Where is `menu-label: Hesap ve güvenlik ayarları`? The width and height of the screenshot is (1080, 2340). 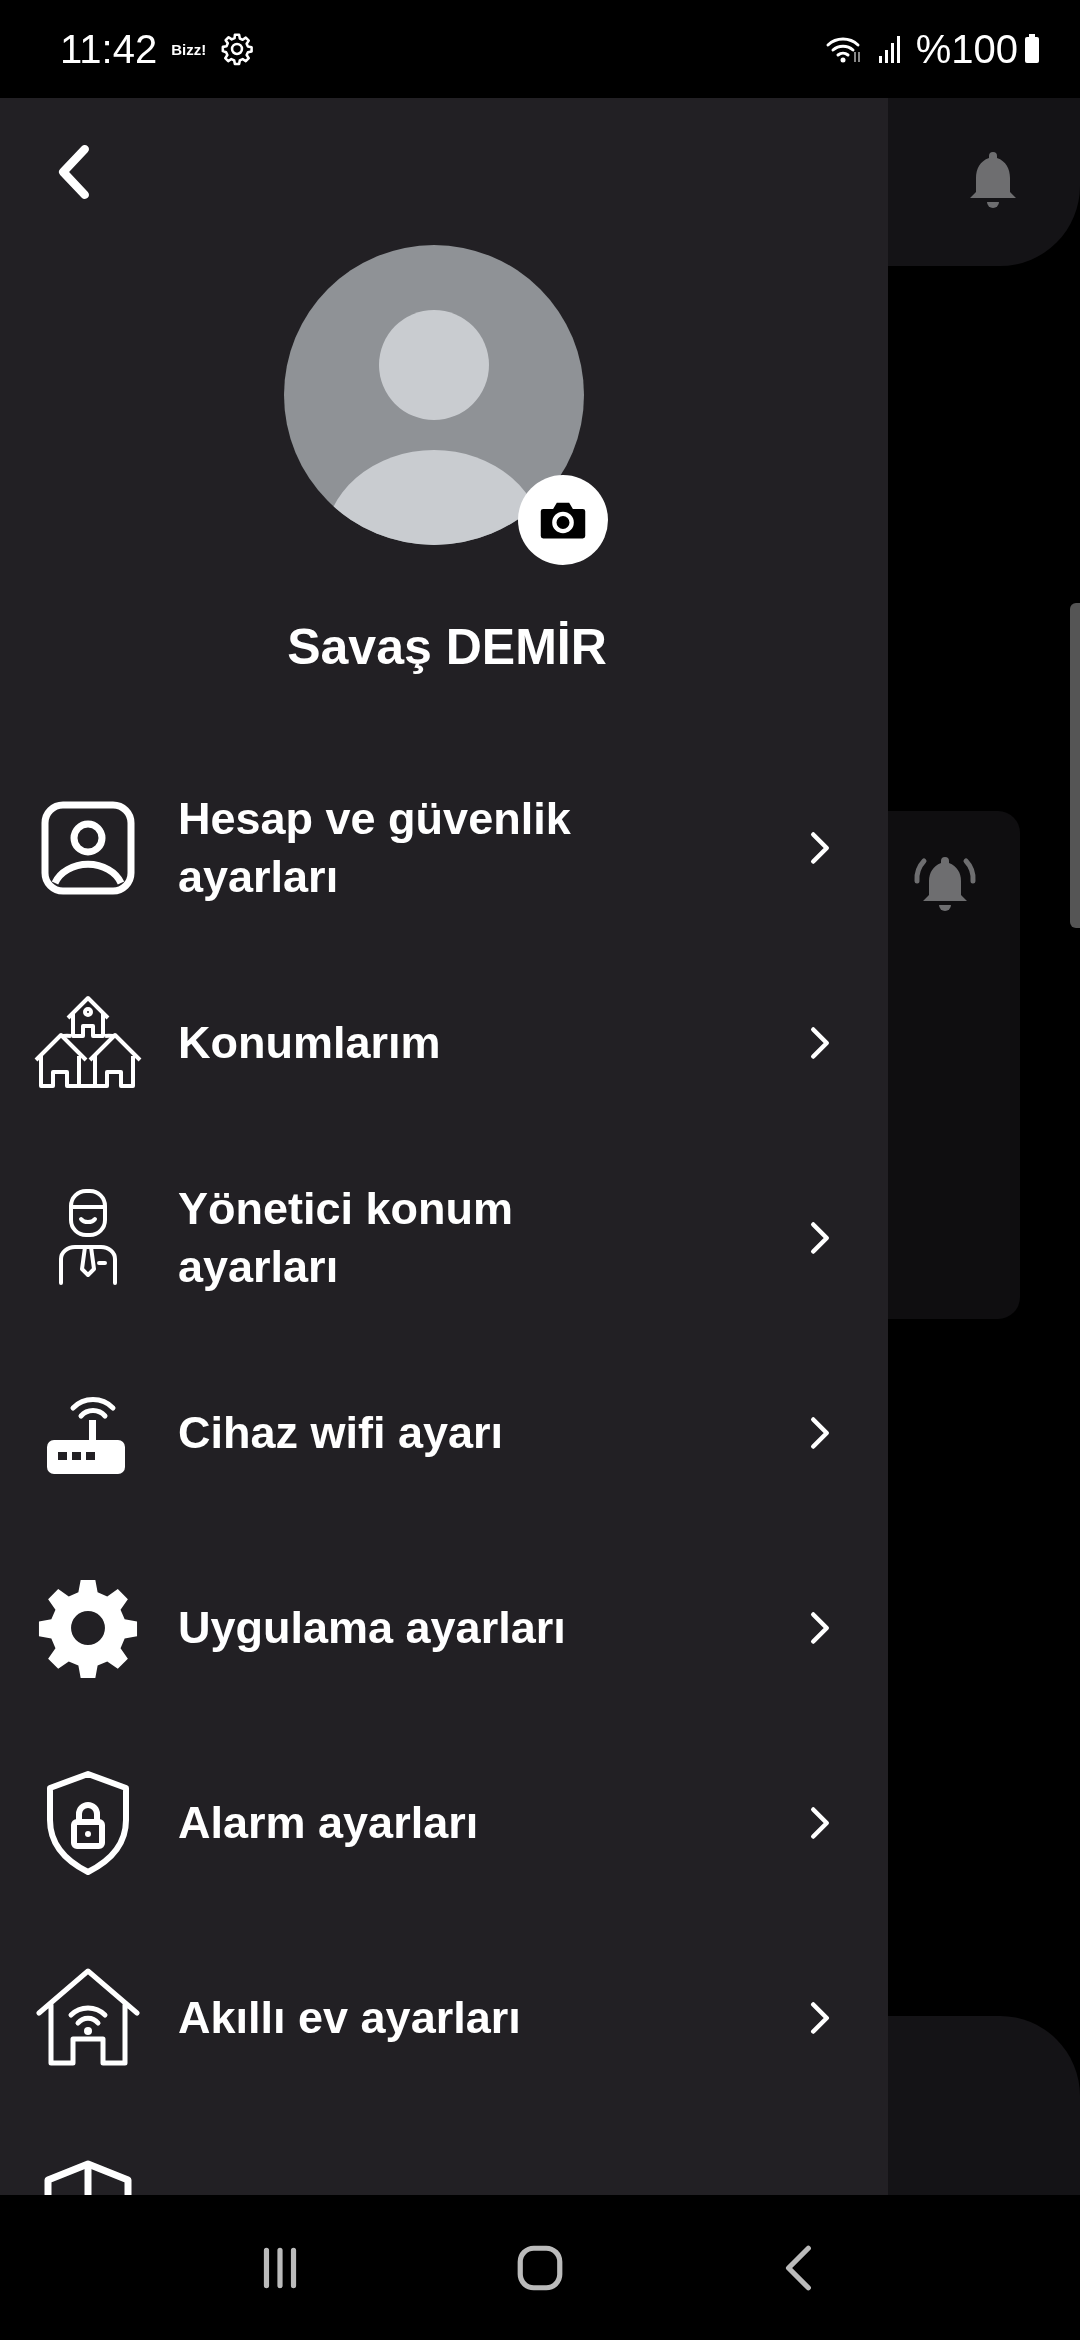 menu-label: Hesap ve güvenlik ayarları is located at coordinates (375, 847).